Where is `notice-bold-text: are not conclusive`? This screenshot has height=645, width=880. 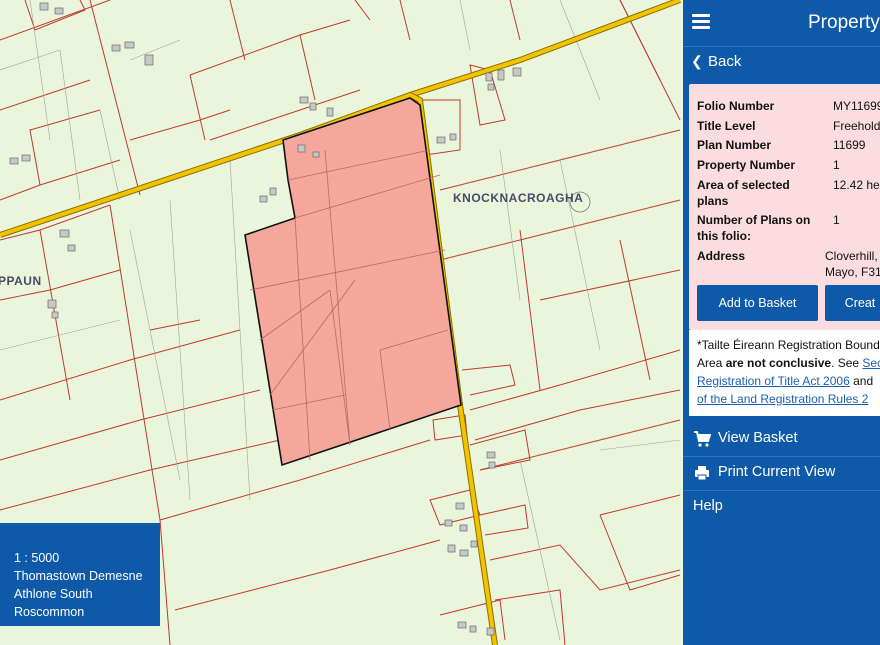
notice-bold-text: are not conclusive is located at coordinates (778, 363).